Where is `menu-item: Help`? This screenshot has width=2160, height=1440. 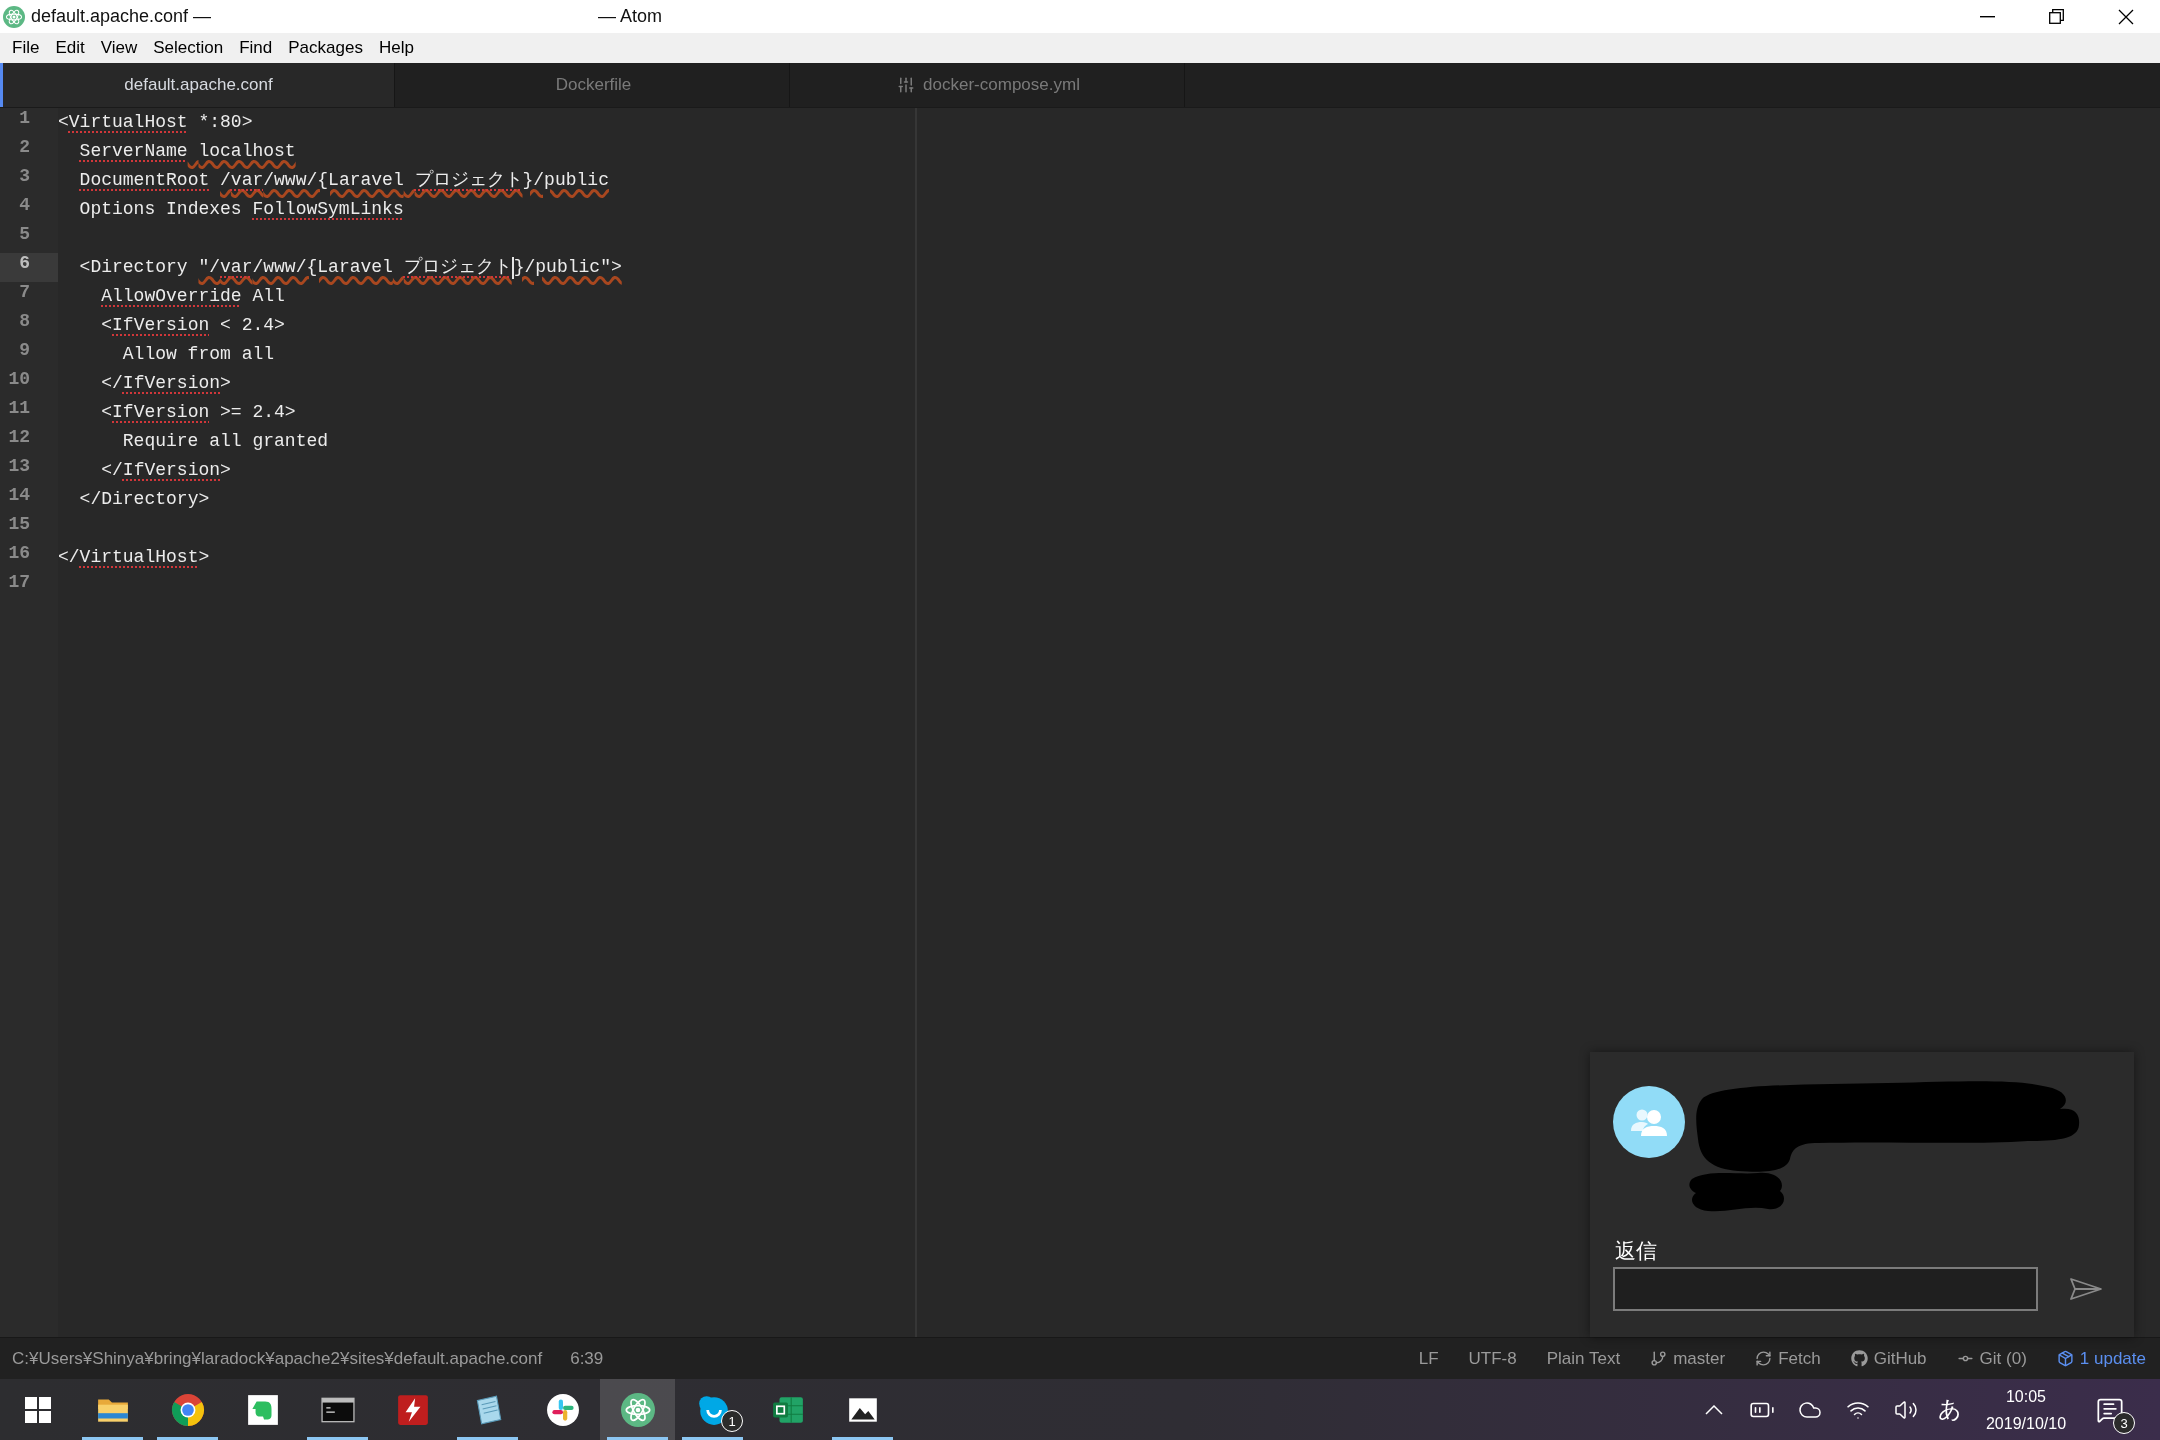
menu-item: Help is located at coordinates (396, 48).